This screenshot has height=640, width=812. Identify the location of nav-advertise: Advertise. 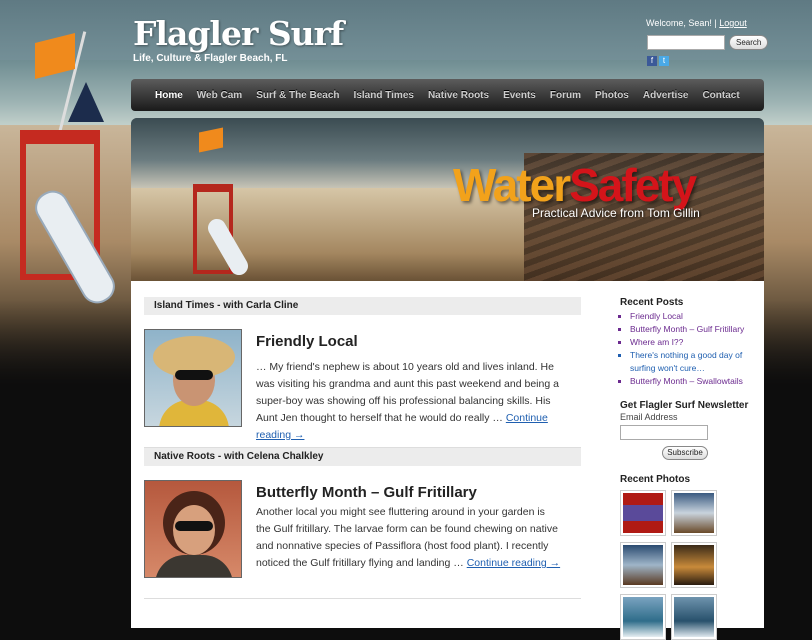
(666, 95).